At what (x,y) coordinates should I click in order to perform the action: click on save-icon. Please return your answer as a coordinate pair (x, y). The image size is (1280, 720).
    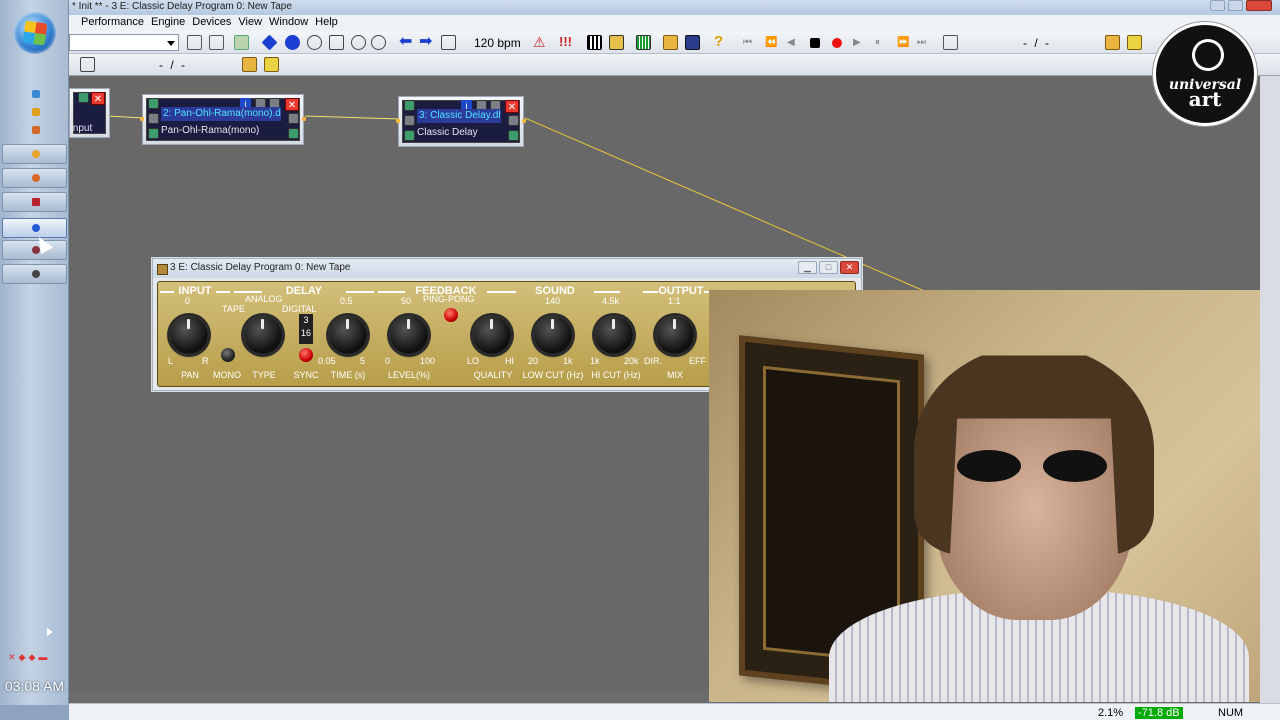
    Looking at the image, I should click on (692, 42).